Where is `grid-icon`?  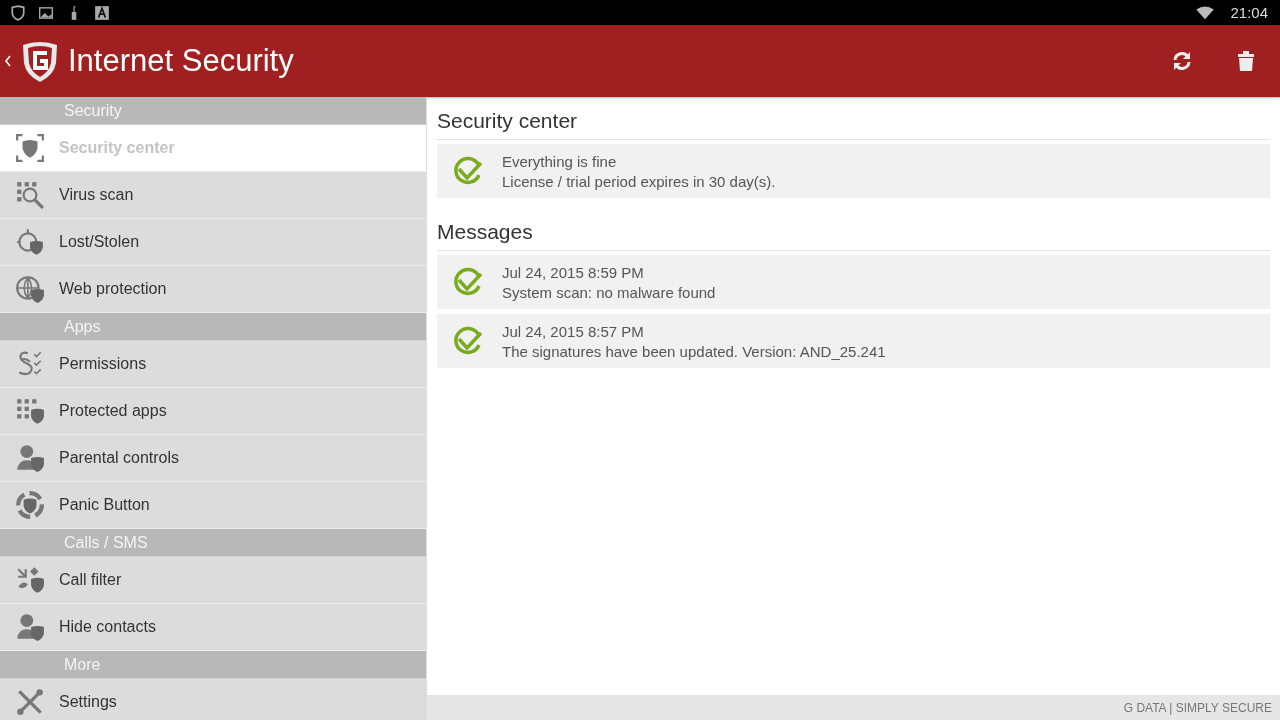 grid-icon is located at coordinates (30, 411).